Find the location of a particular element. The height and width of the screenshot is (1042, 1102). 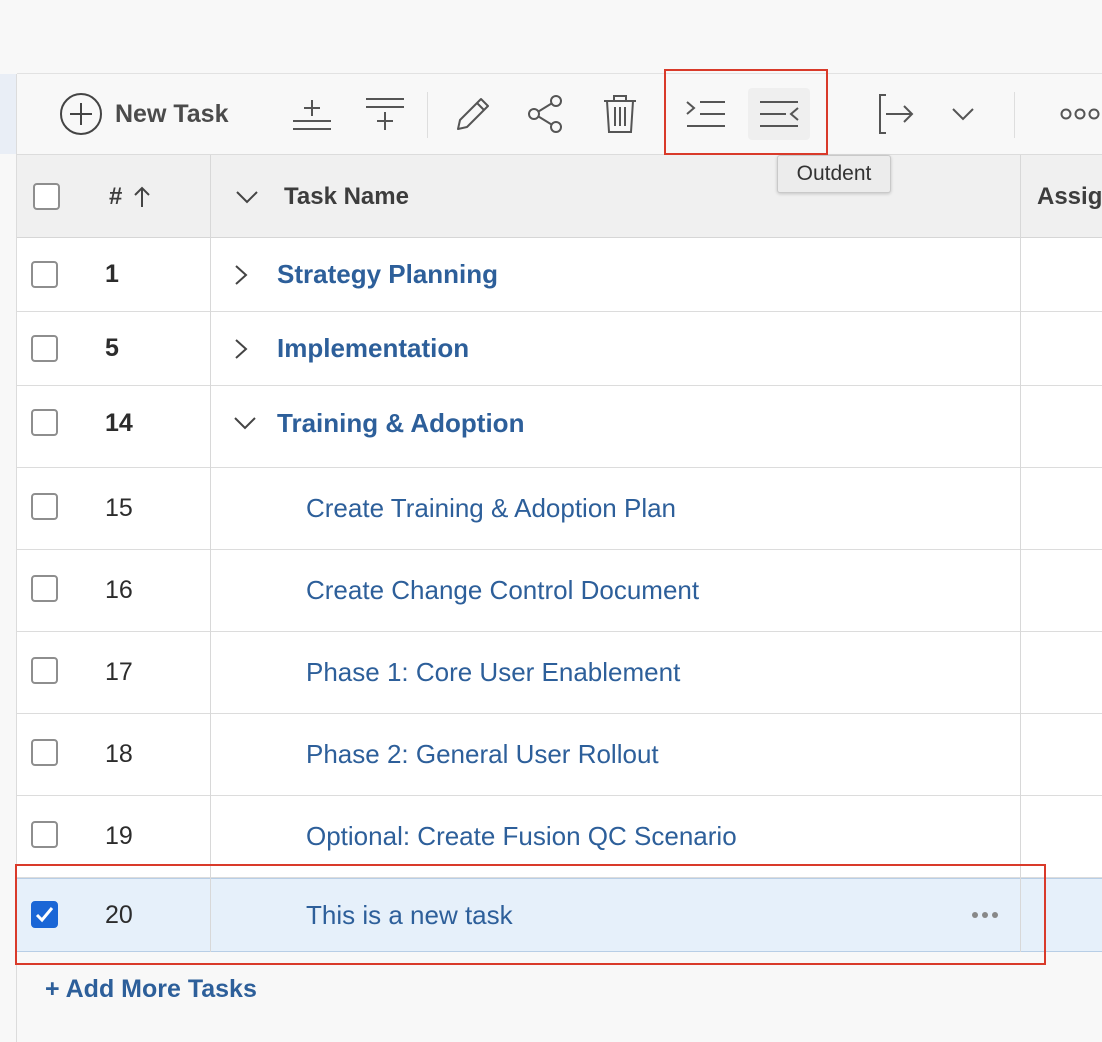

outdent-tooltip: Outdent is located at coordinates (834, 174).